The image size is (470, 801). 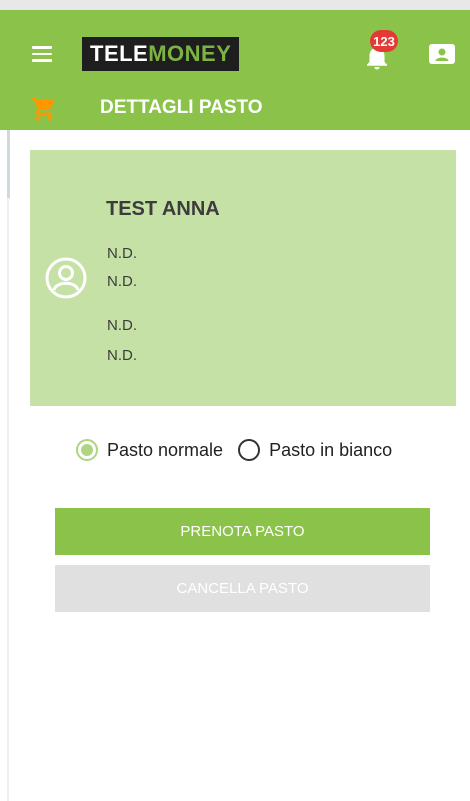 What do you see at coordinates (190, 53) in the screenshot?
I see `logo-money-text: MONEY` at bounding box center [190, 53].